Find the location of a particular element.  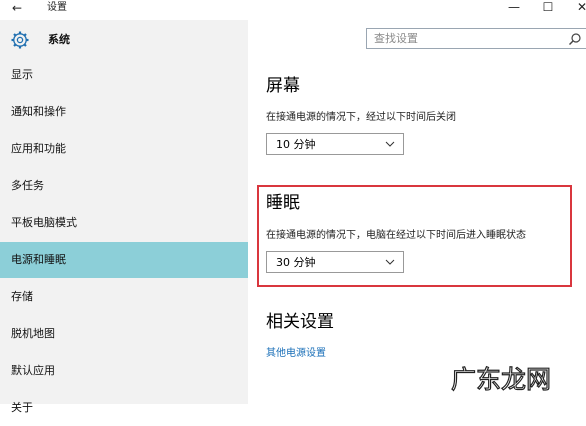

sidebar-item-power-sleep: 电源和睡眠 is located at coordinates (124, 260).